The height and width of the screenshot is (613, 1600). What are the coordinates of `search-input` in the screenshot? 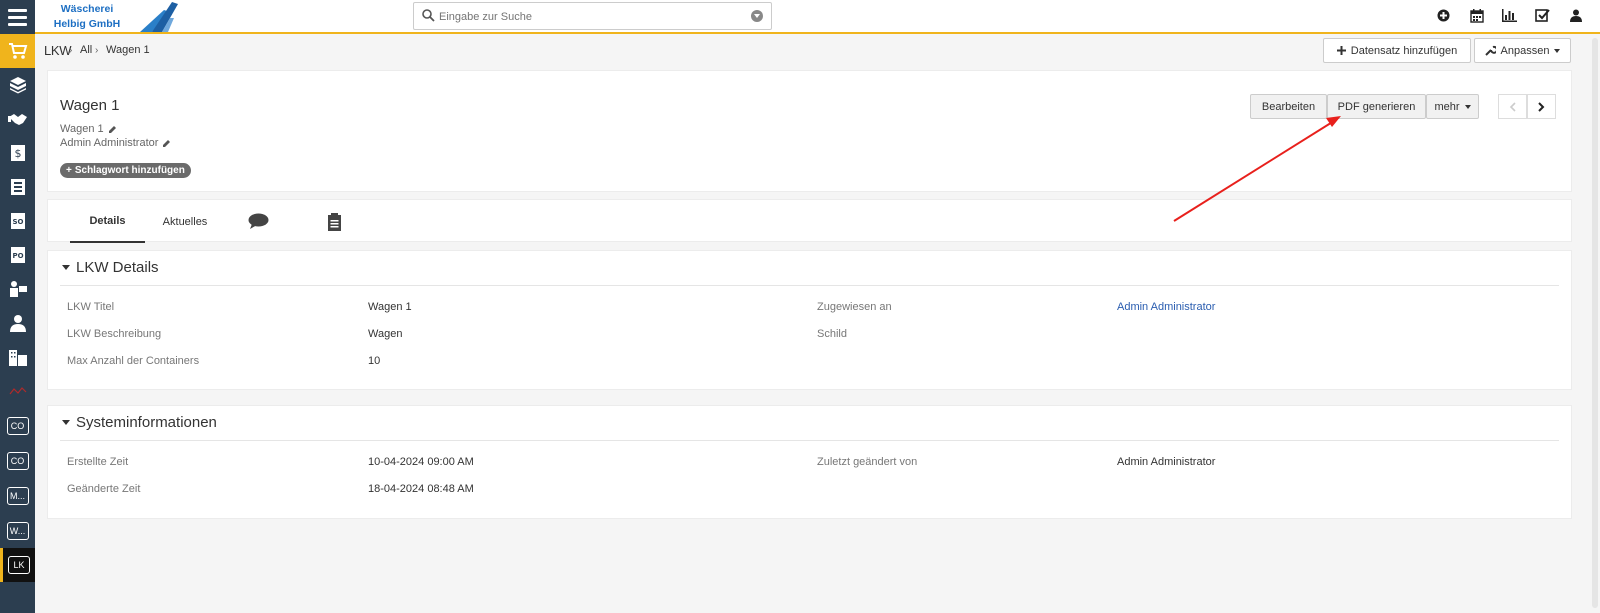 It's located at (589, 16).